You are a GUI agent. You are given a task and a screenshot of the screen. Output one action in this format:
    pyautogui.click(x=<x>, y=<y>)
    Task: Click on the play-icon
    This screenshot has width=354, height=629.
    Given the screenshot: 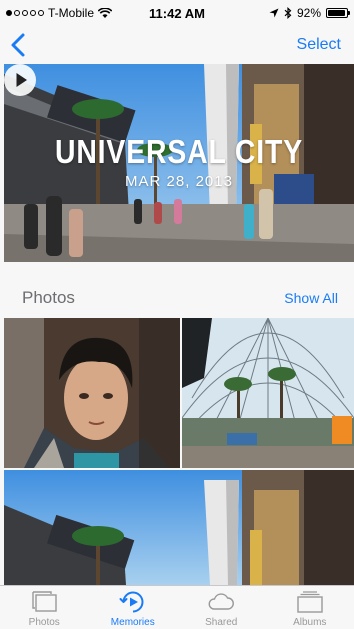 What is the action you would take?
    pyautogui.click(x=20, y=80)
    